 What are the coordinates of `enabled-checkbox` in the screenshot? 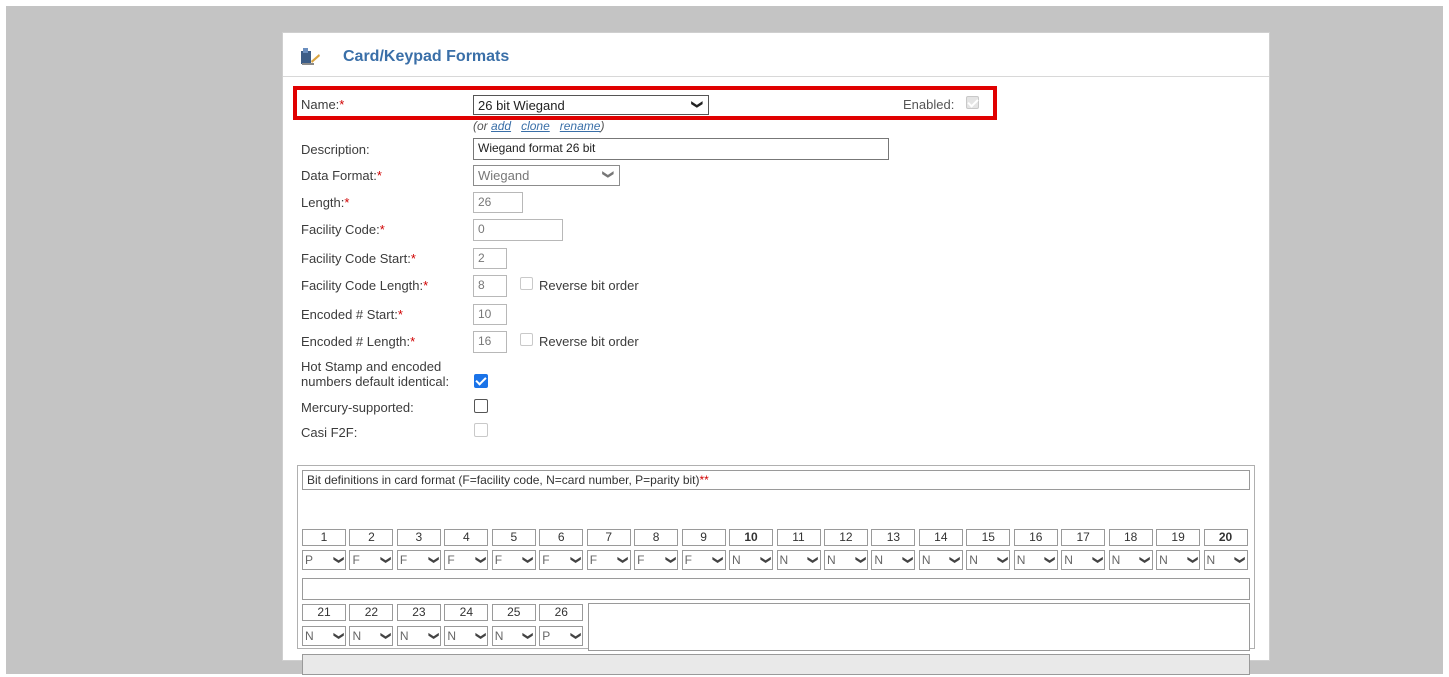 It's located at (972, 102).